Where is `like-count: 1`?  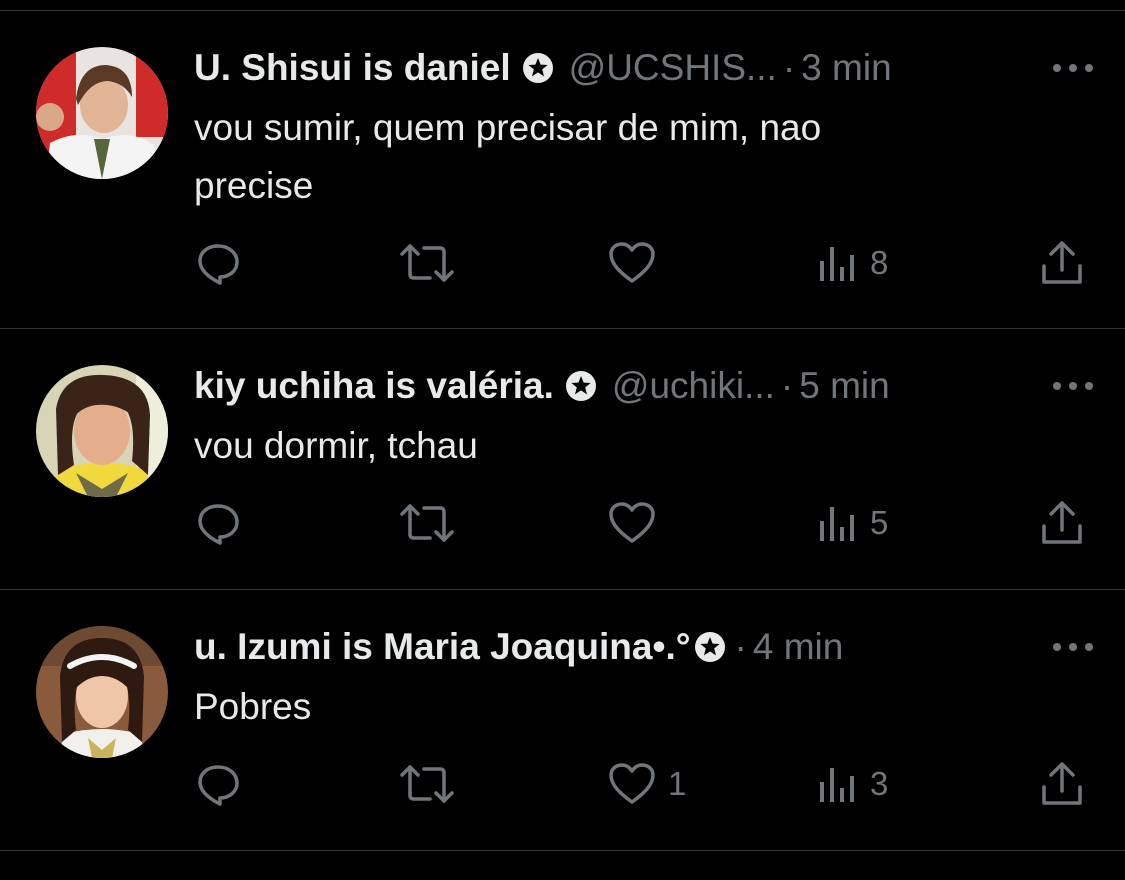 like-count: 1 is located at coordinates (677, 783).